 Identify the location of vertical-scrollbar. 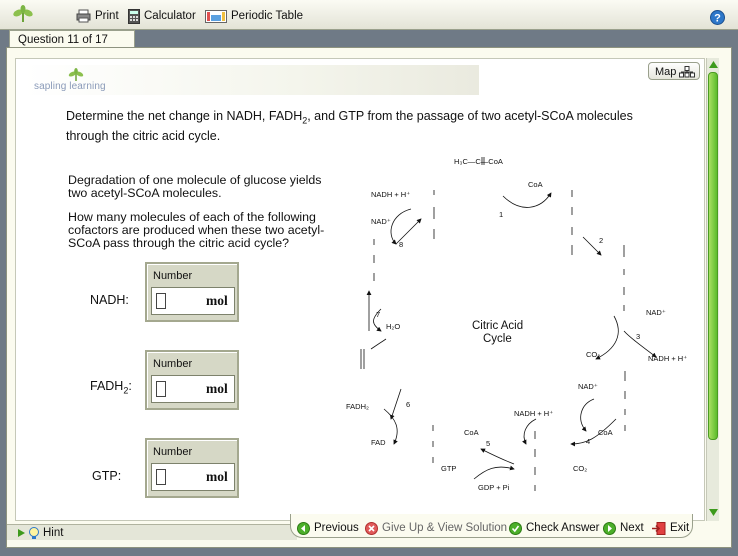
(712, 289).